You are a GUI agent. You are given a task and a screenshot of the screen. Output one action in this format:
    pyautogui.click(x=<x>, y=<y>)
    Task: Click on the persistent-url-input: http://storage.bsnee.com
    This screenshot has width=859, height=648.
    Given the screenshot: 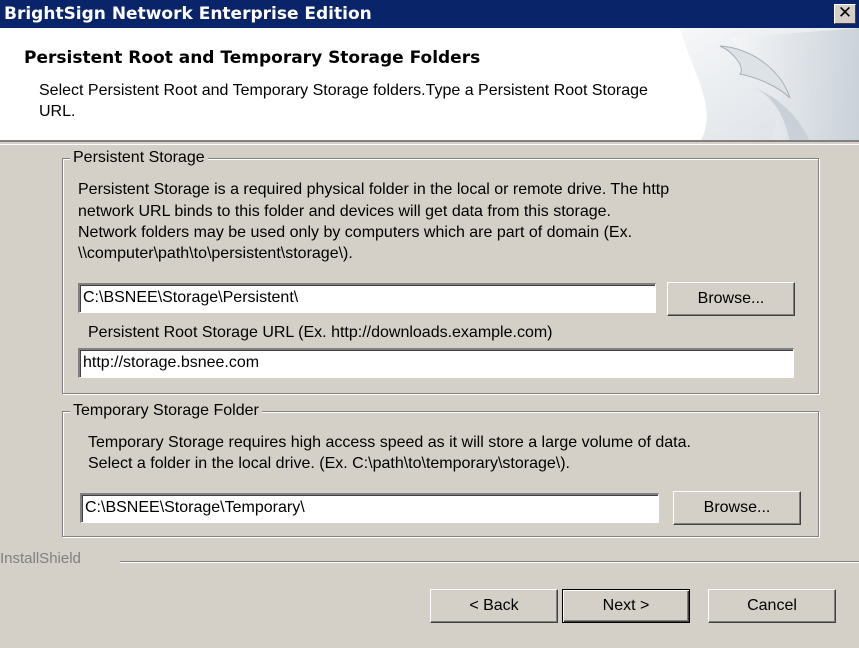 What is the action you would take?
    pyautogui.click(x=436, y=363)
    